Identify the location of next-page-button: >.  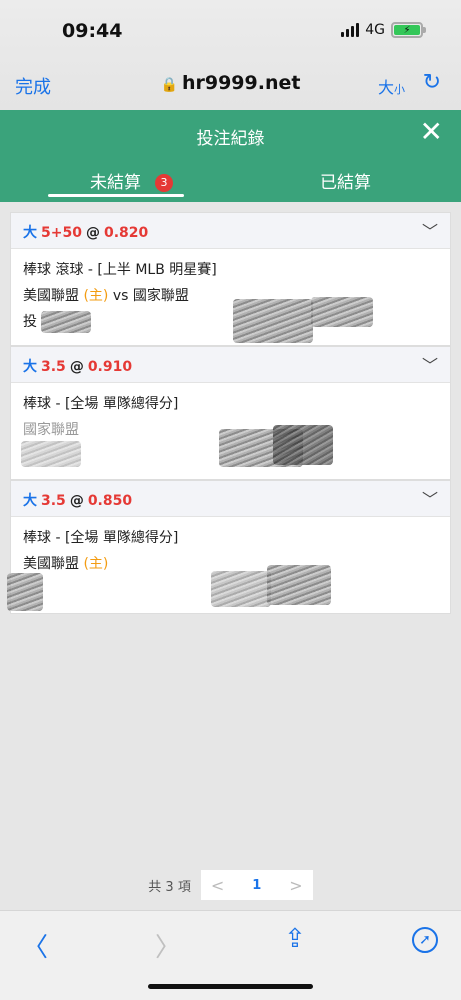
(295, 885).